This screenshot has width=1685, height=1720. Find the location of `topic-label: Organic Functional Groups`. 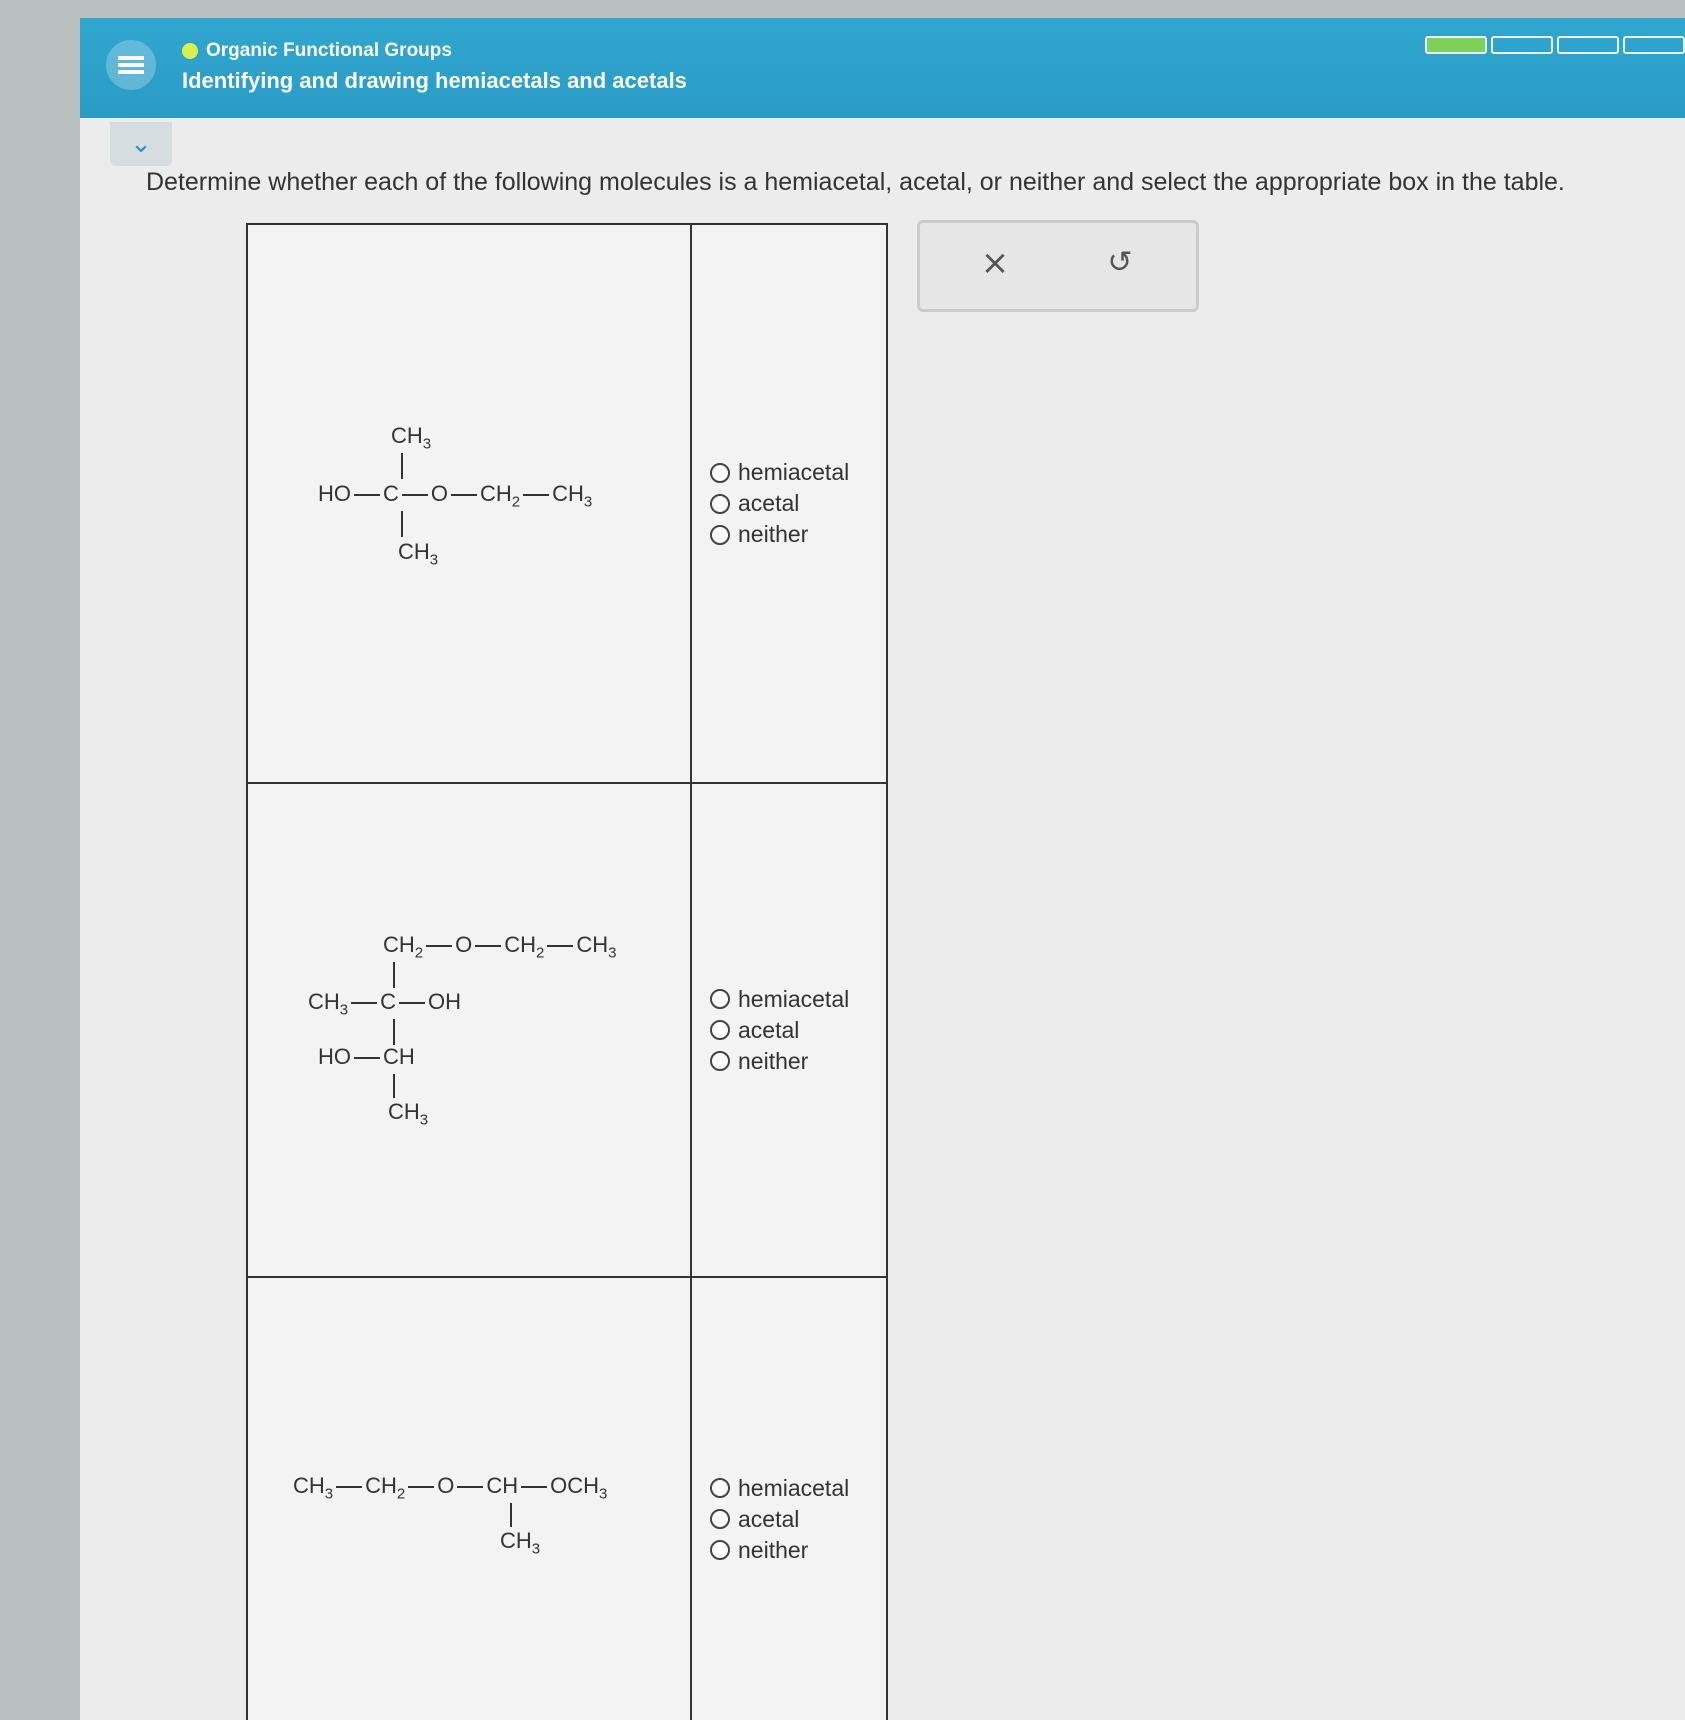

topic-label: Organic Functional Groups is located at coordinates (329, 50).